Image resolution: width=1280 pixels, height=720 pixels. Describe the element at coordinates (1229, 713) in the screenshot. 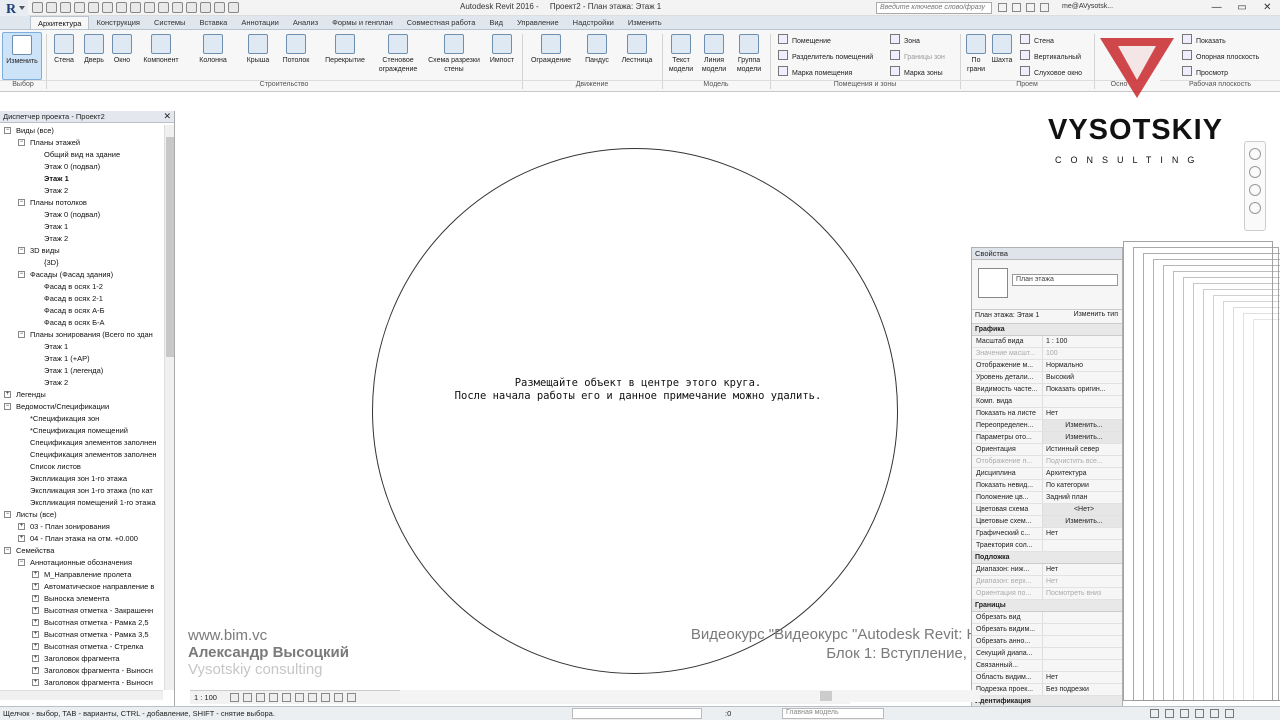

I see `filter-icon` at that location.